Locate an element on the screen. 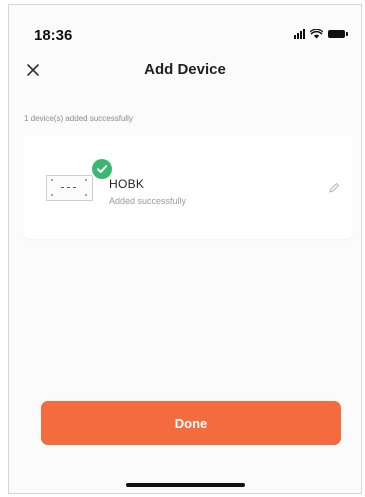 This screenshot has width=365, height=497. success-summary: 1 device(s) added successfully is located at coordinates (78, 118).